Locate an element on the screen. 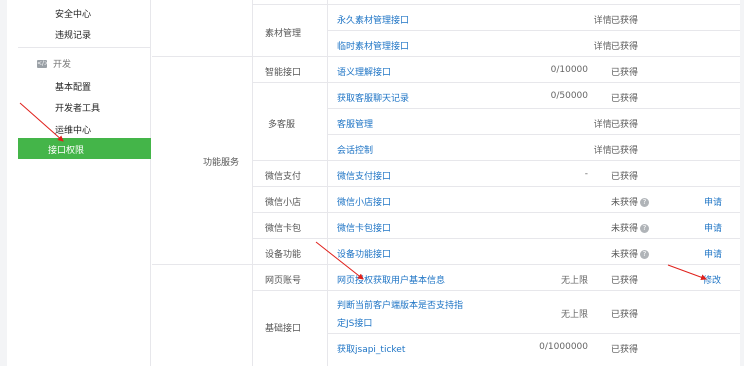  sidebar-section-label: 开发 is located at coordinates (62, 65).